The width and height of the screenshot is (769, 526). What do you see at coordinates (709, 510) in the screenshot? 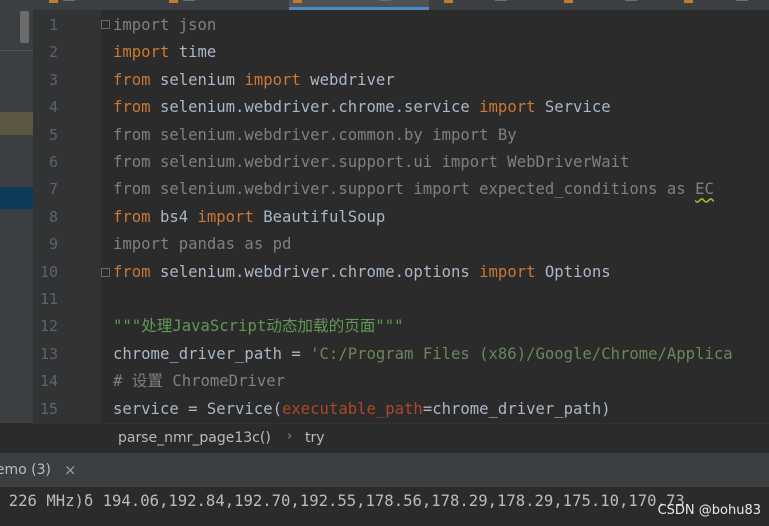
I see `watermark: CSDN @bohu83` at bounding box center [709, 510].